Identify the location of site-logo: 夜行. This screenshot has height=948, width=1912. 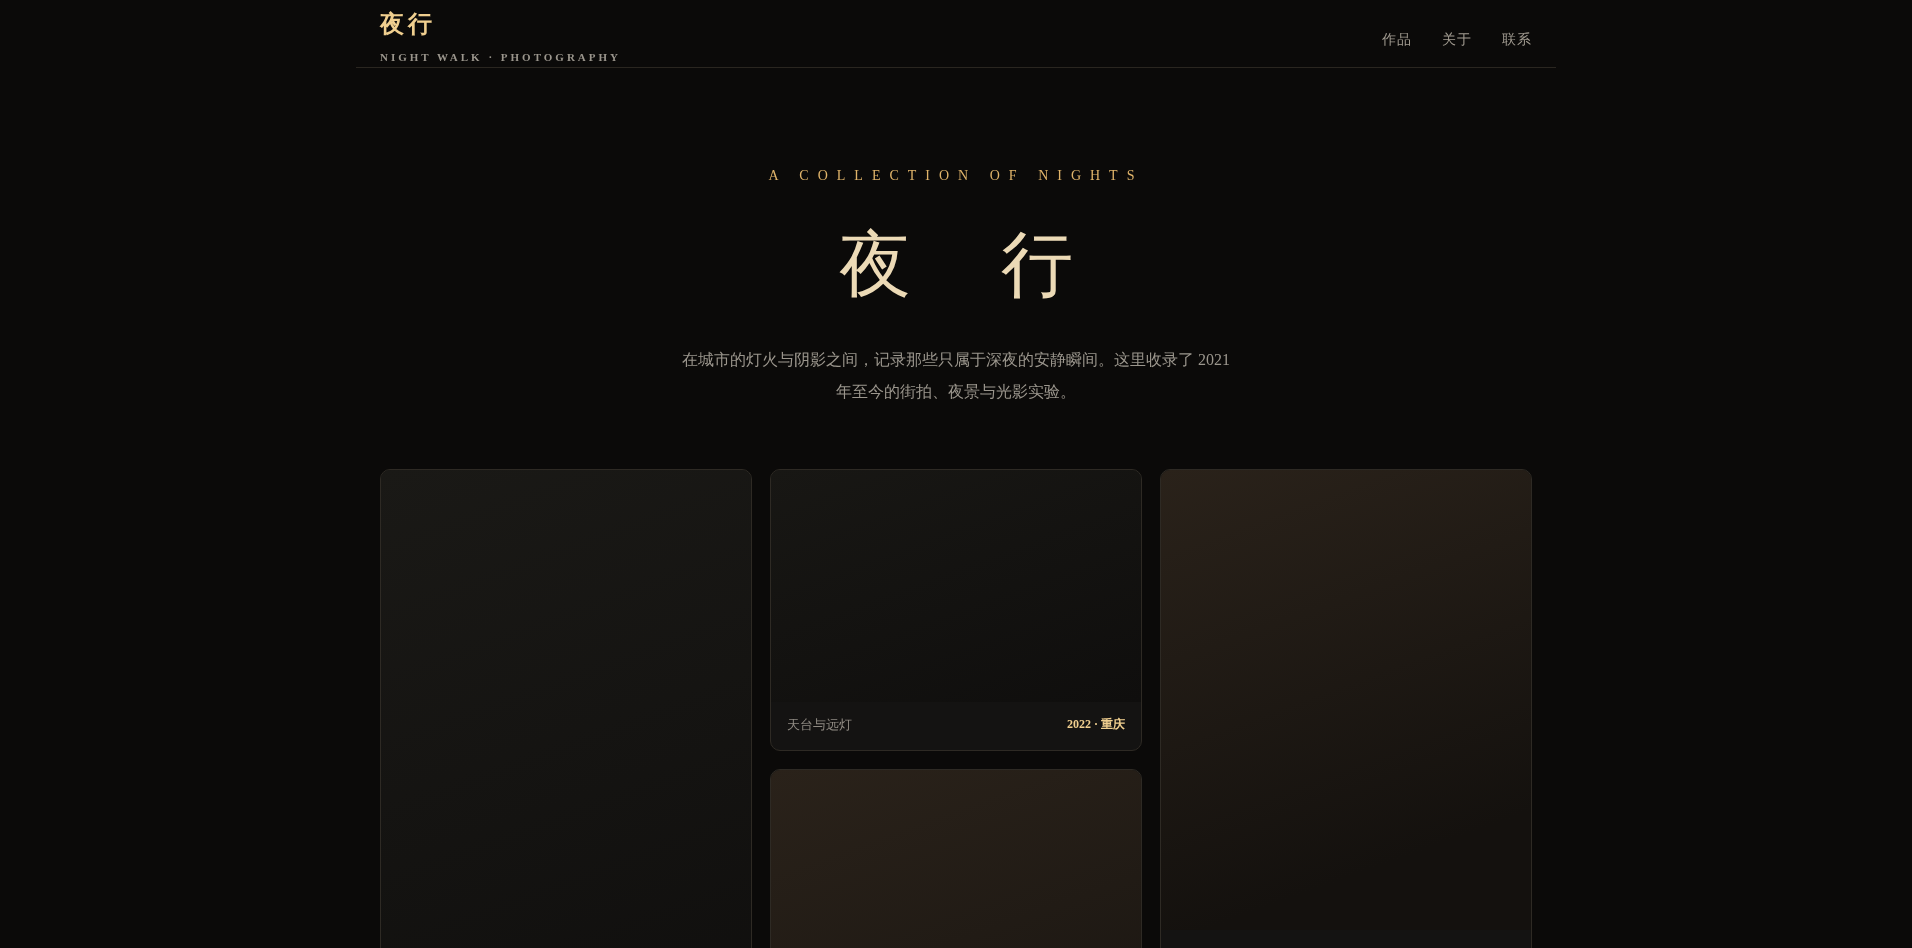
(500, 23).